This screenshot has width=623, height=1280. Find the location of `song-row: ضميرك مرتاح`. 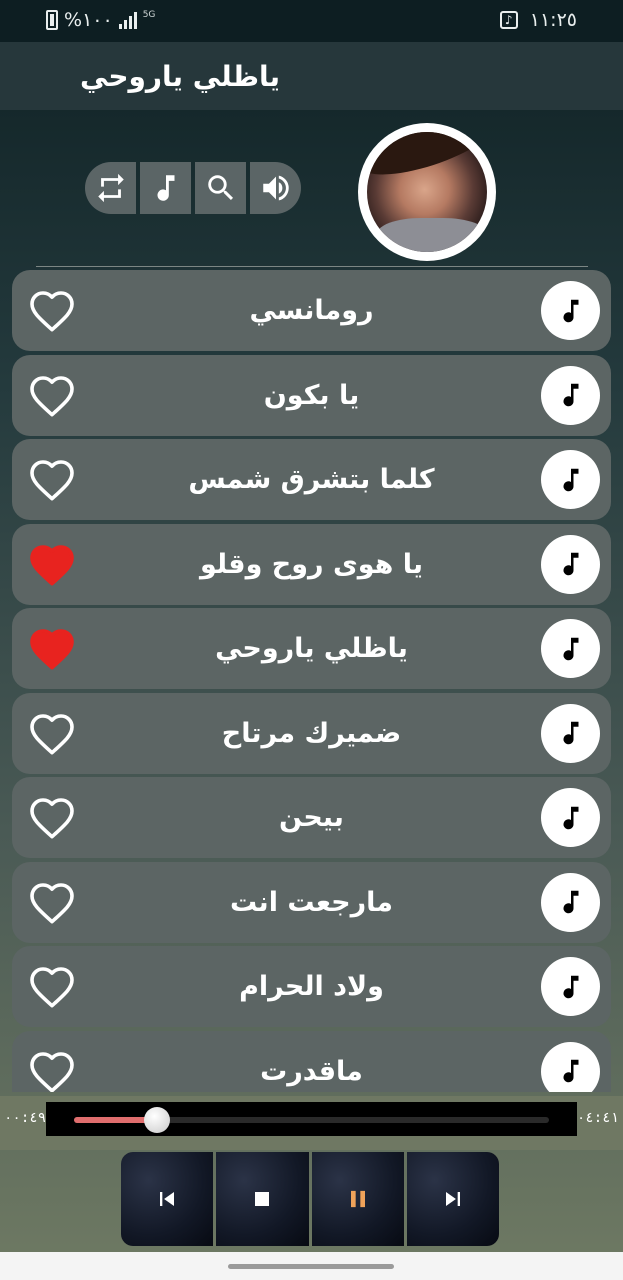

song-row: ضميرك مرتاح is located at coordinates (311, 733).